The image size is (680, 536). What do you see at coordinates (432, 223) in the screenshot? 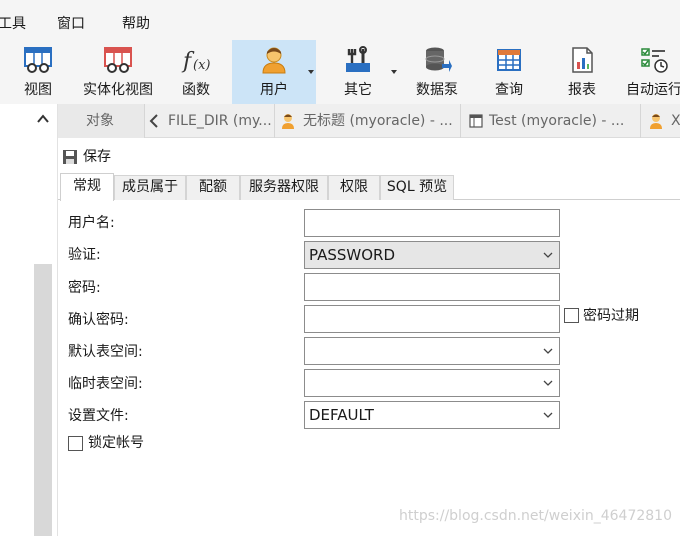
I see `username-input` at bounding box center [432, 223].